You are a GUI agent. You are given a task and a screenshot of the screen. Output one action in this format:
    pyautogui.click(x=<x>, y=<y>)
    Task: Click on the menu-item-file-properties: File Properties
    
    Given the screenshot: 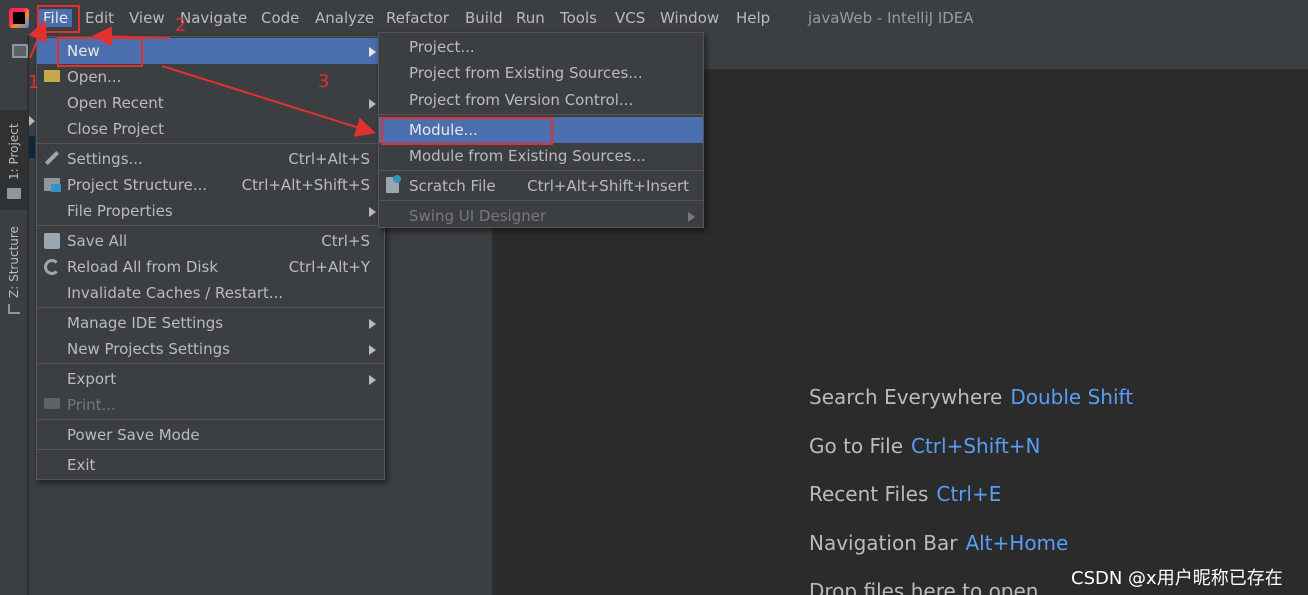 What is the action you would take?
    pyautogui.click(x=210, y=211)
    